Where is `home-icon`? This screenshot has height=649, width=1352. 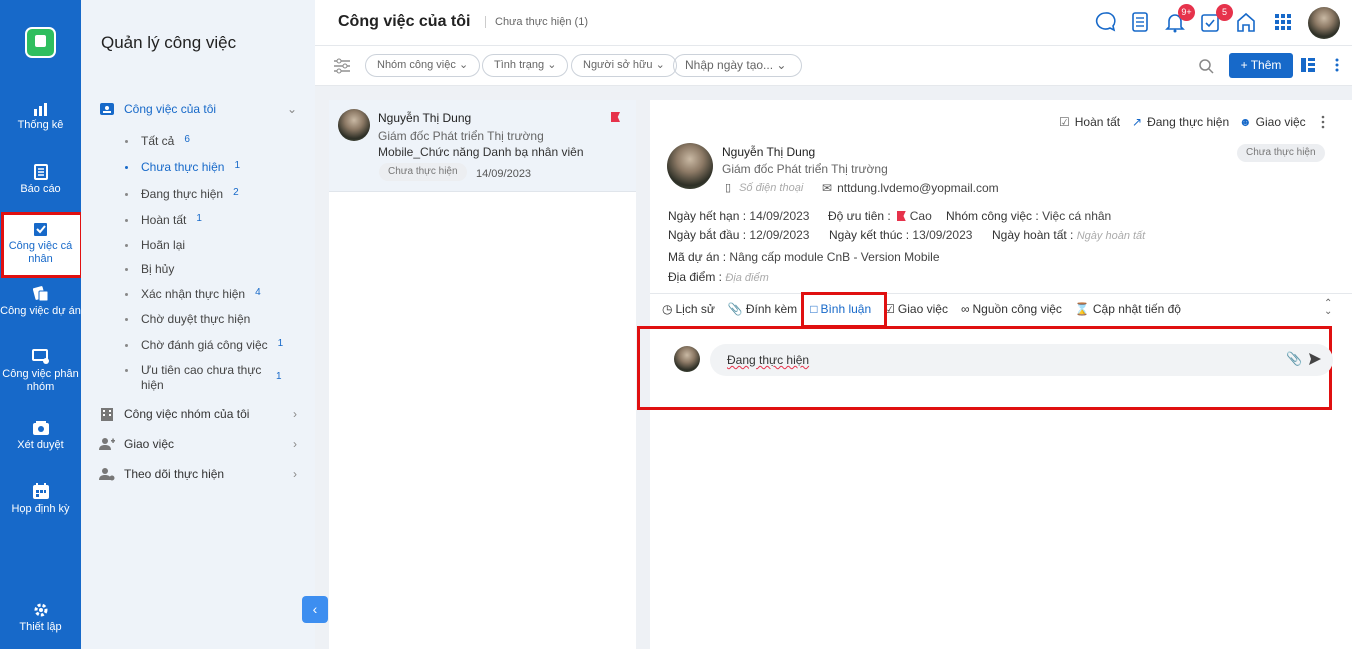
home-icon is located at coordinates (1246, 22).